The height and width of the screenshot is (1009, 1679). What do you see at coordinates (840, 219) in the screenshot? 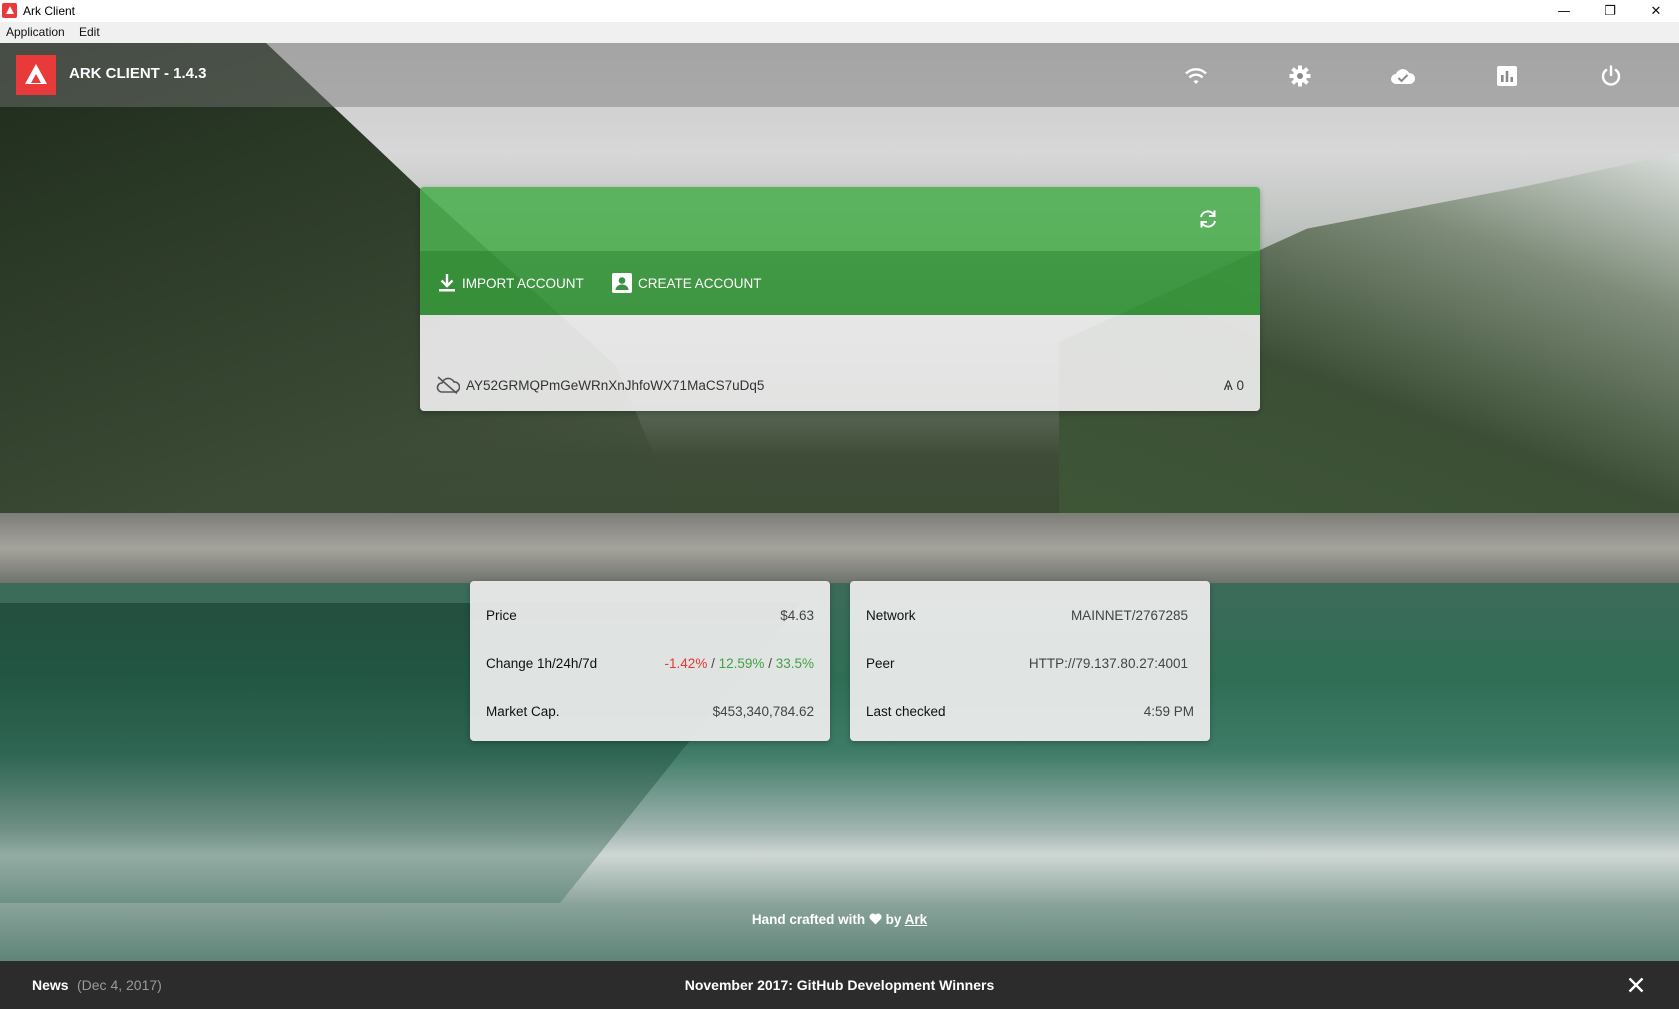
I see `account-card-header` at bounding box center [840, 219].